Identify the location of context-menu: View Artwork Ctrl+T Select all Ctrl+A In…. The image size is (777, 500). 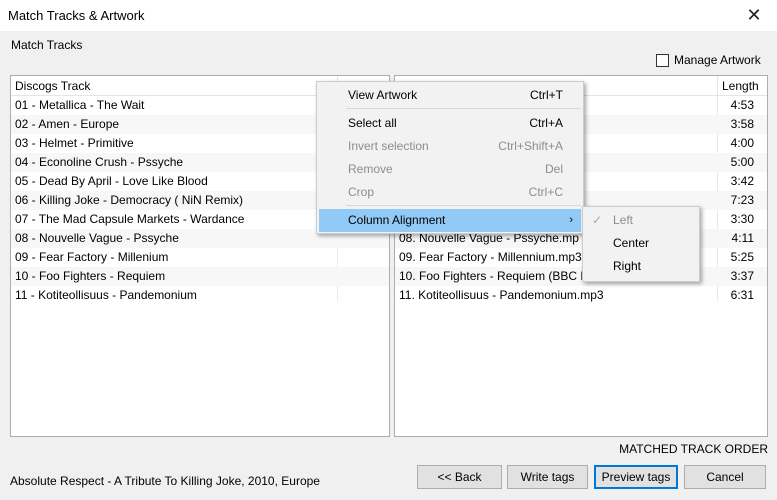
(450, 157).